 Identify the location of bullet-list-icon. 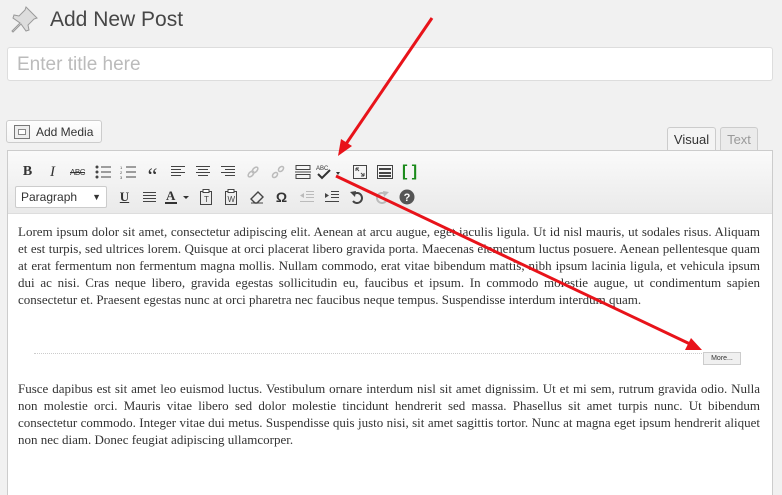
(102, 172).